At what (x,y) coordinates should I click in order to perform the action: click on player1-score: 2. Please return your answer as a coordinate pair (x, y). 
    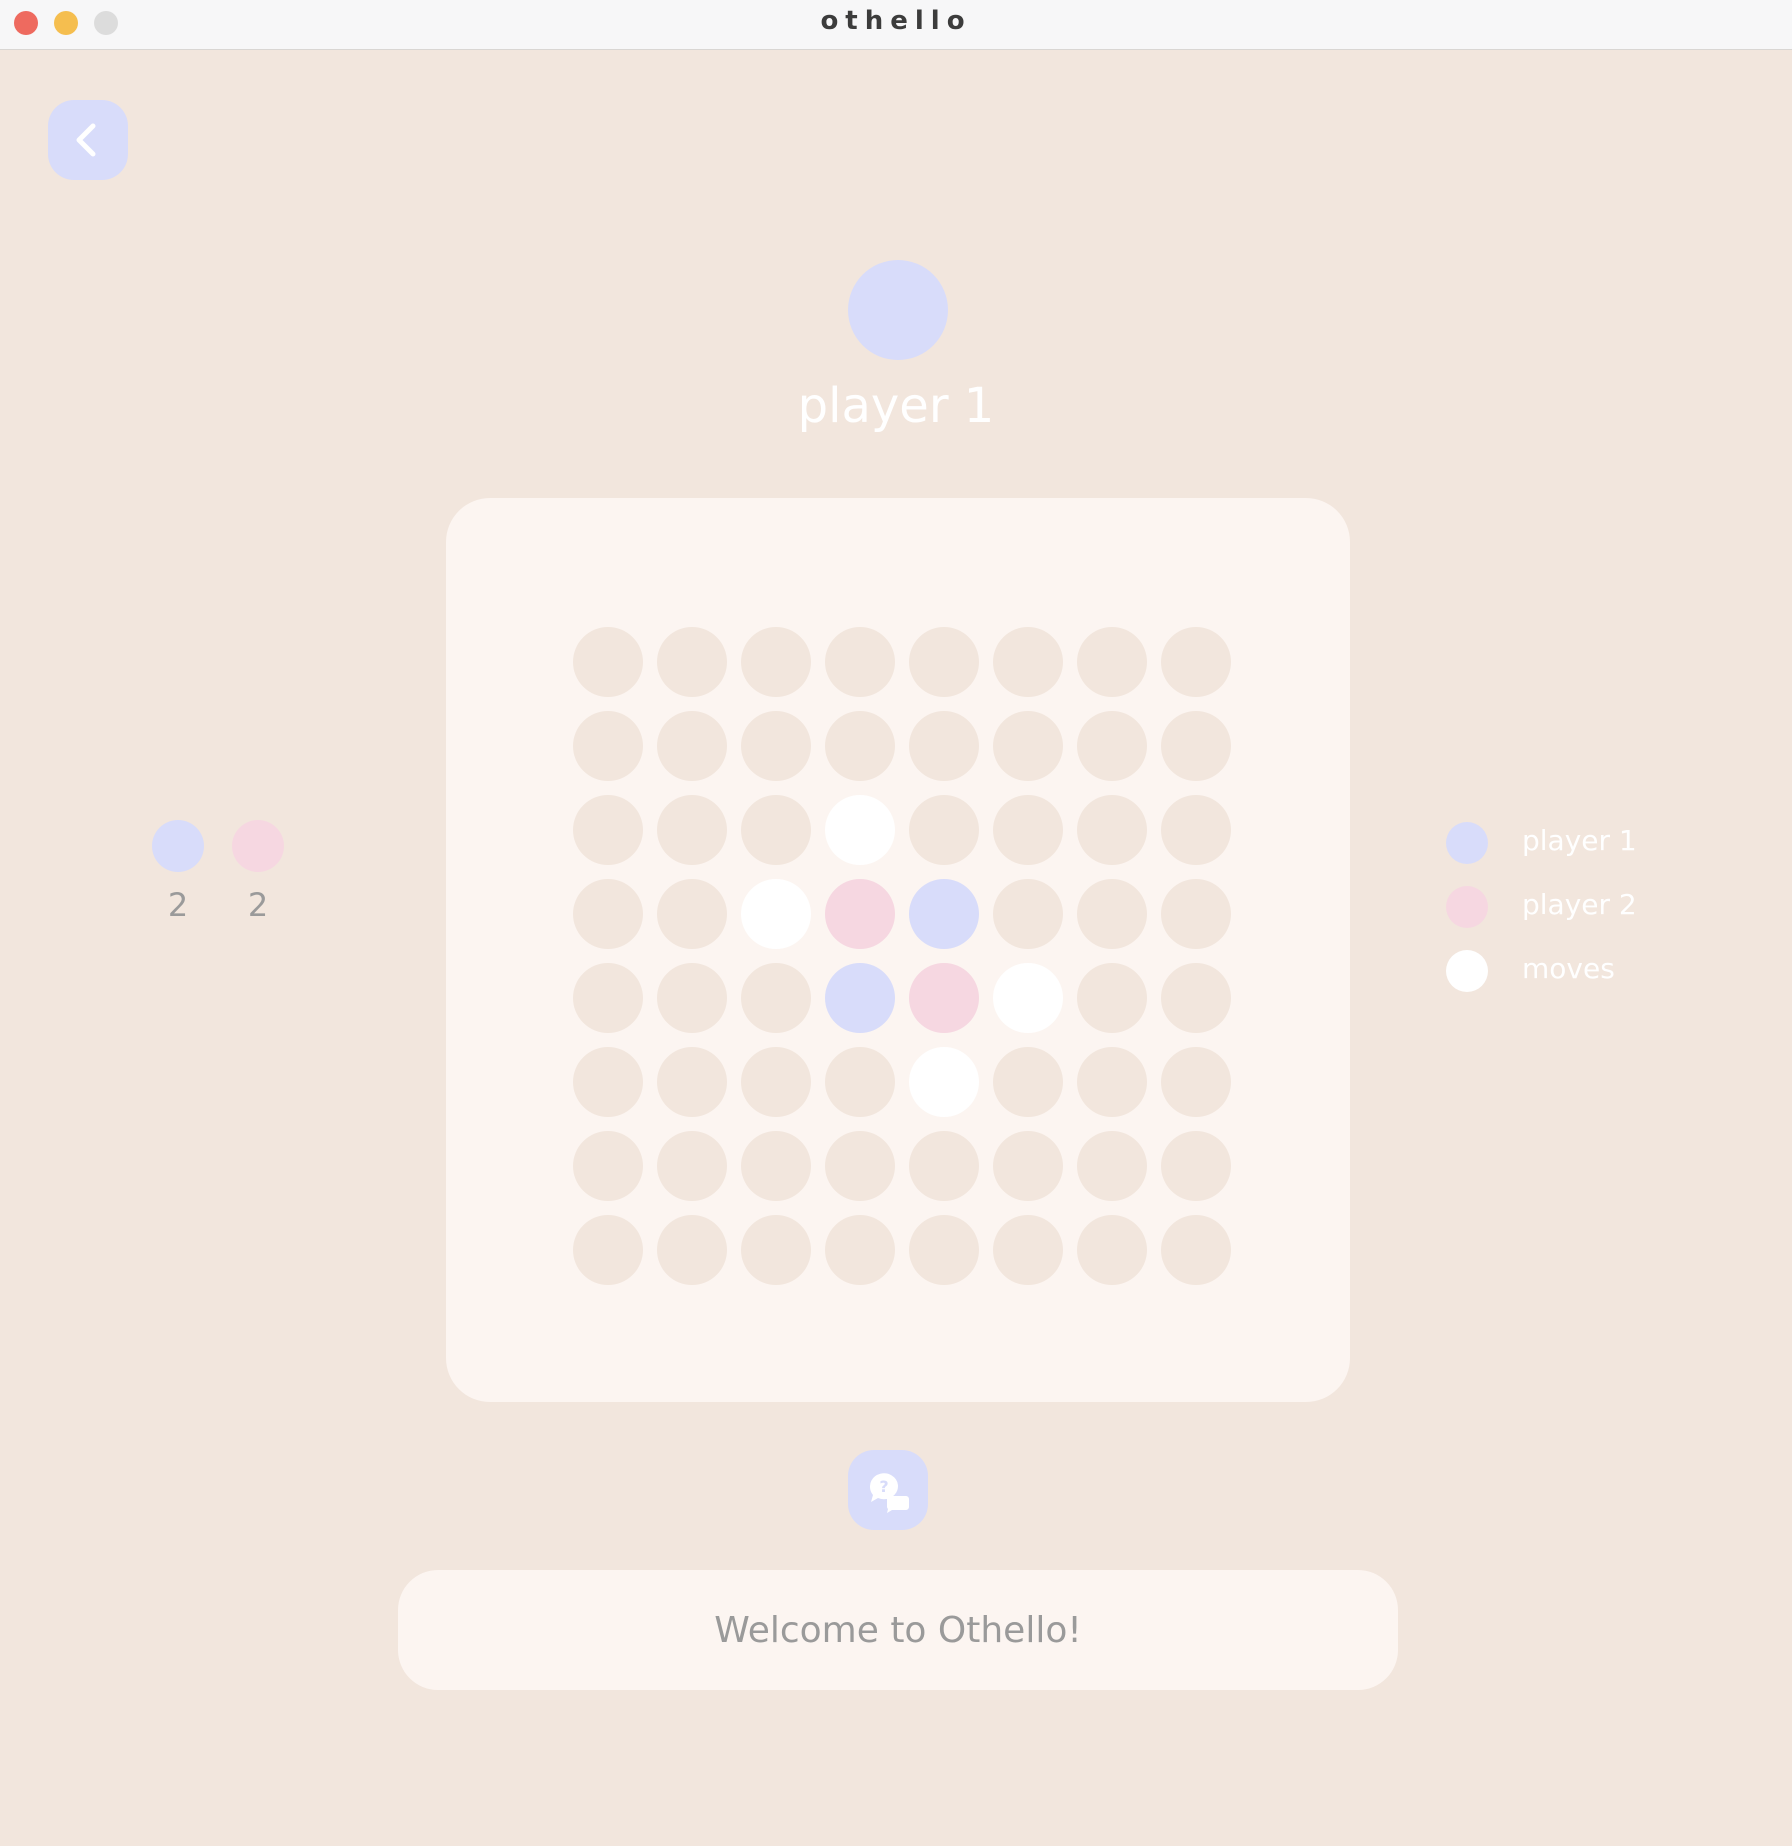
    Looking at the image, I should click on (178, 905).